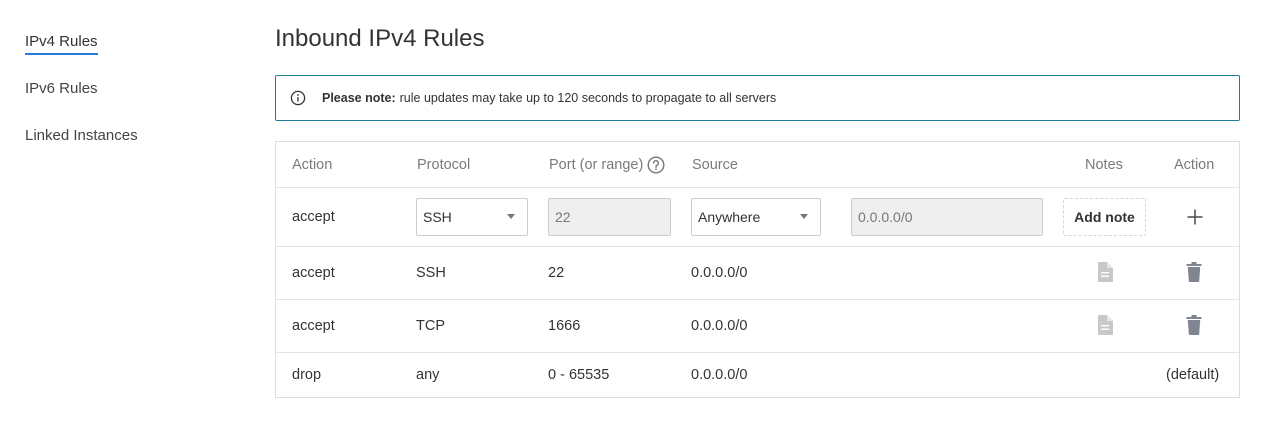 The height and width of the screenshot is (445, 1288). I want to click on source-select: Anywhere, so click(756, 217).